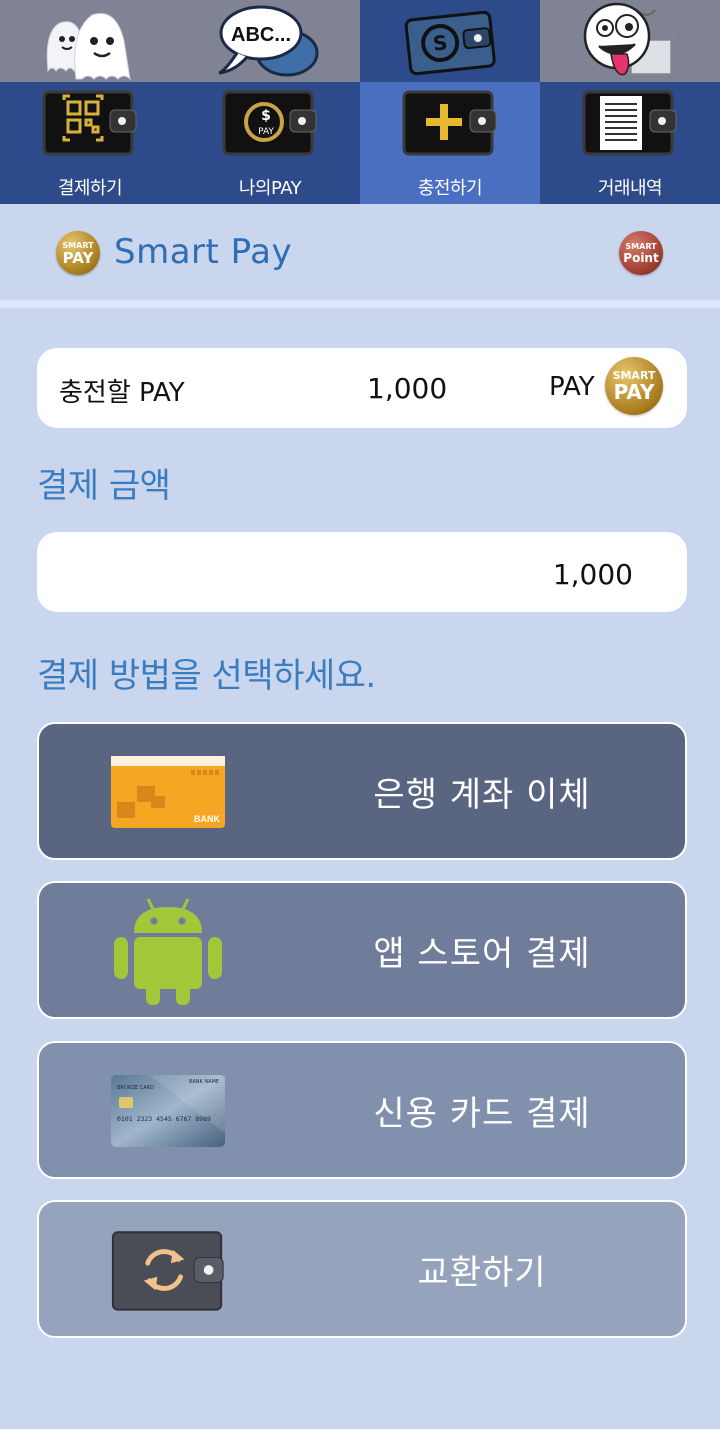 The height and width of the screenshot is (1429, 720). Describe the element at coordinates (89, 123) in the screenshot. I see `qr-wallet-icon` at that location.